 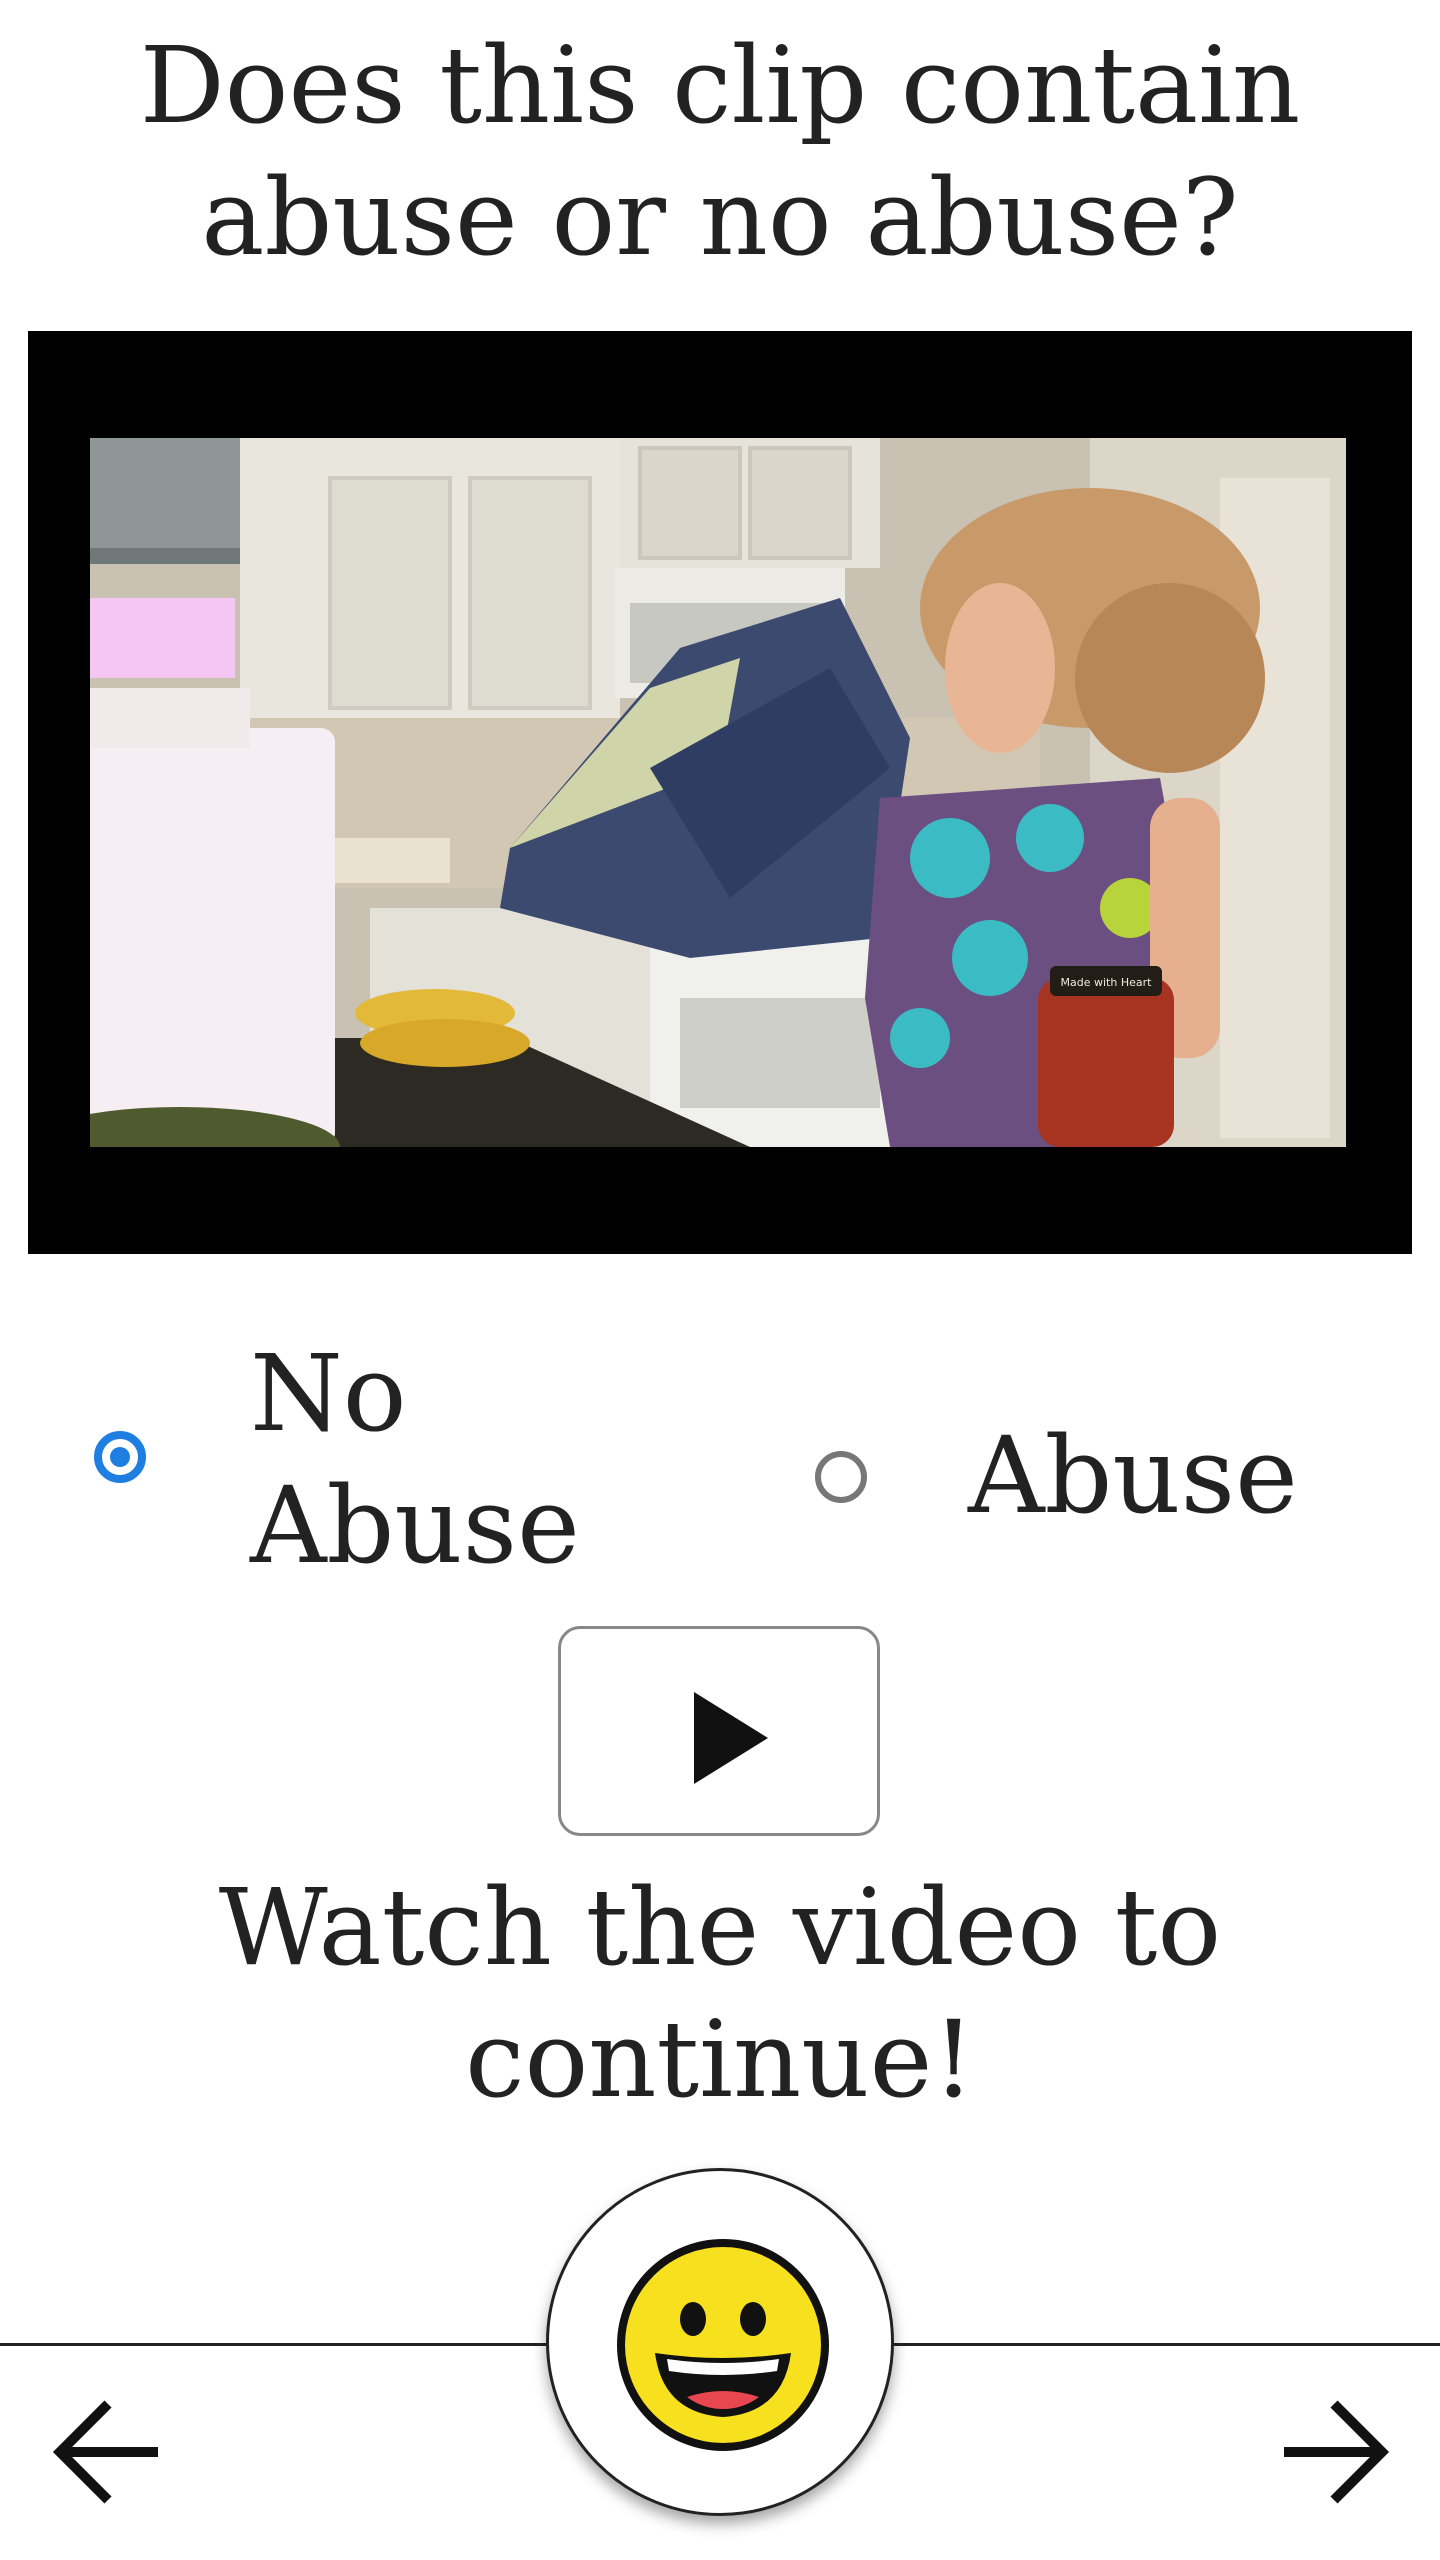 What do you see at coordinates (841, 1477) in the screenshot?
I see `radio-abuse-unselected` at bounding box center [841, 1477].